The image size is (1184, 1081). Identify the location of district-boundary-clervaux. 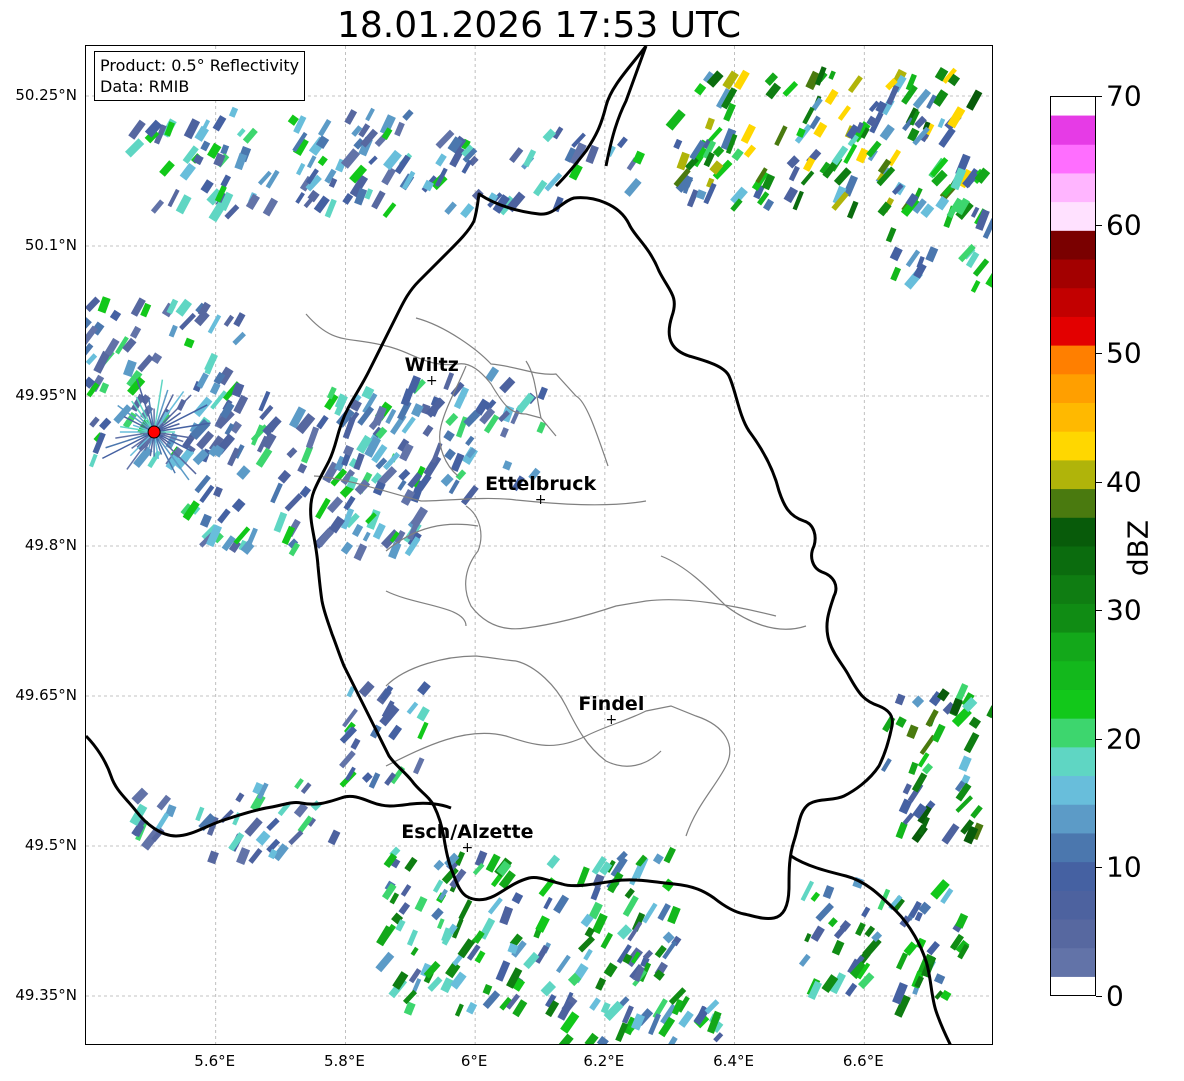
(512, 392).